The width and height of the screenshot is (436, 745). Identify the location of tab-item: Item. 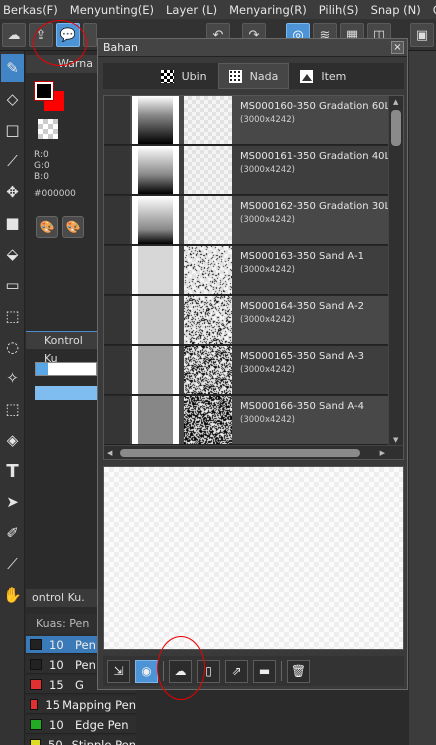
(323, 76).